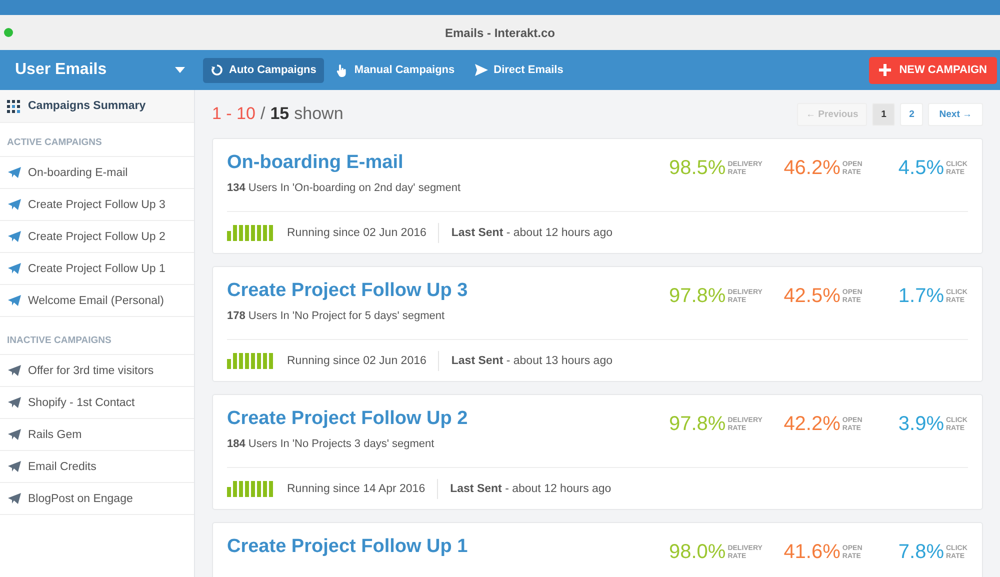 The height and width of the screenshot is (577, 1000). Describe the element at coordinates (884, 114) in the screenshot. I see `page-button: 1` at that location.